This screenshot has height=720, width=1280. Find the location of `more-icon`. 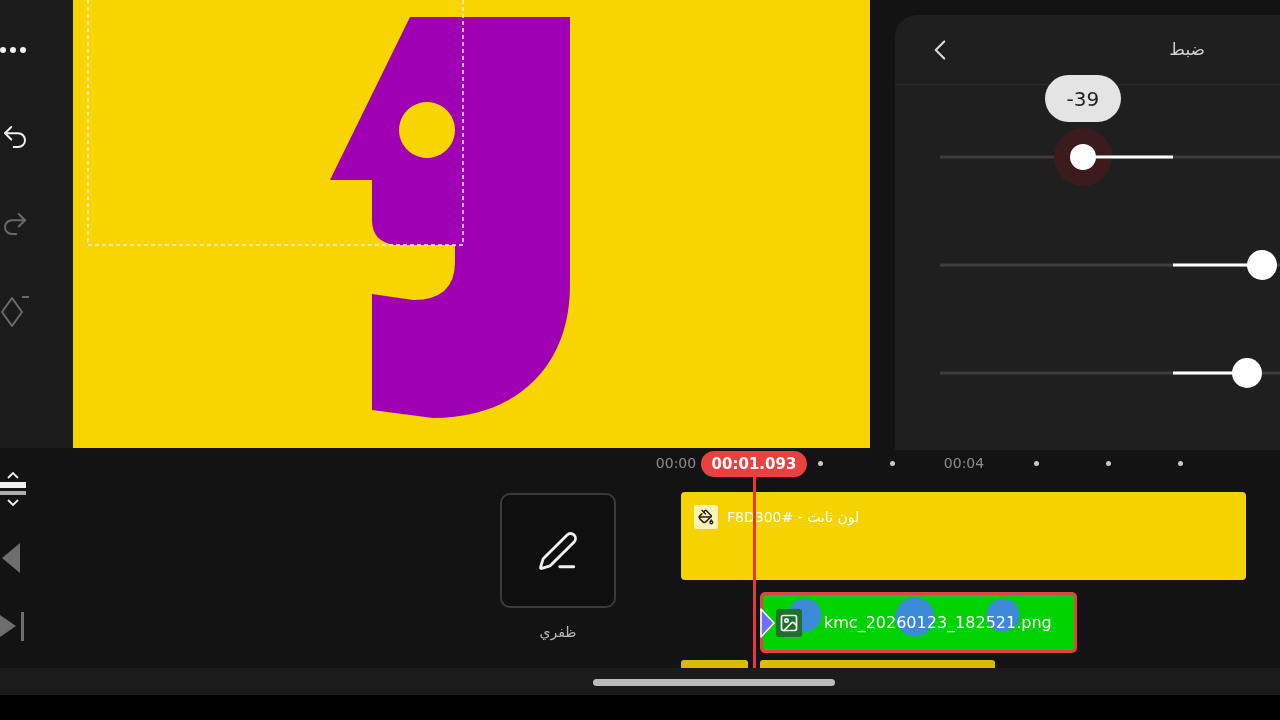

more-icon is located at coordinates (13, 49).